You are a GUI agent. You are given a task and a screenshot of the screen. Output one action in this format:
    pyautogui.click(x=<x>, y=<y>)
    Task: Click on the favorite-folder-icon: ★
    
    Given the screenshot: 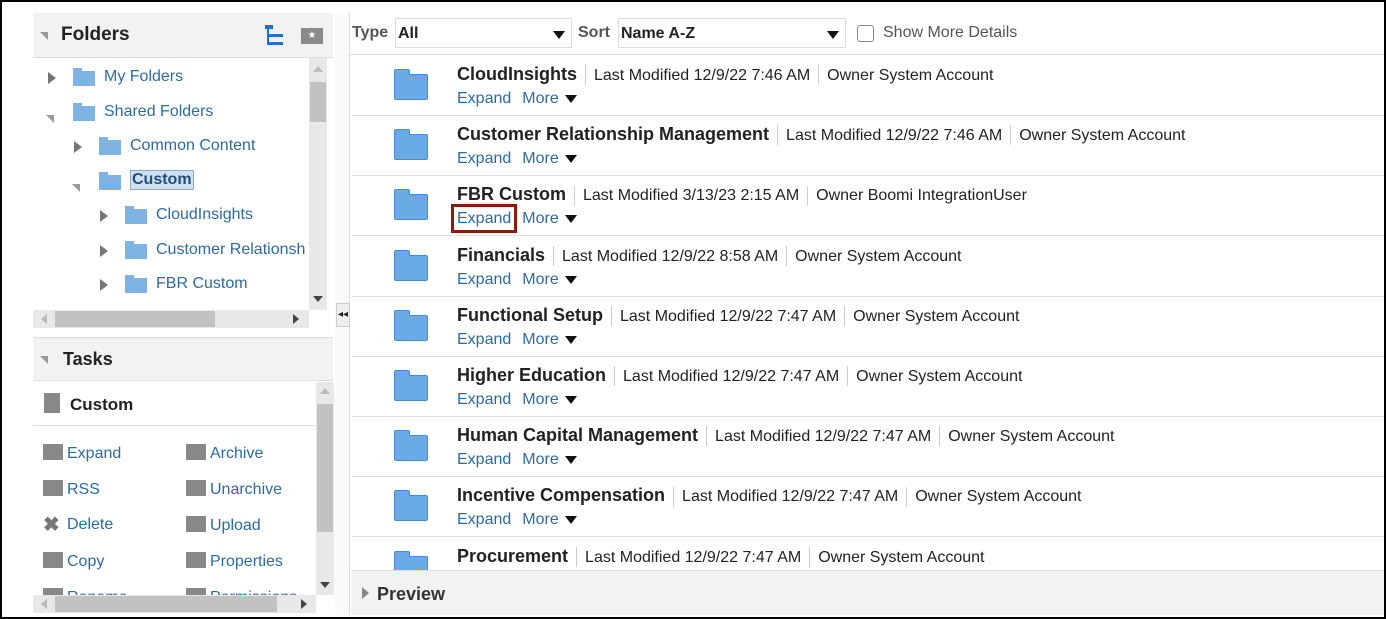 What is the action you would take?
    pyautogui.click(x=312, y=36)
    